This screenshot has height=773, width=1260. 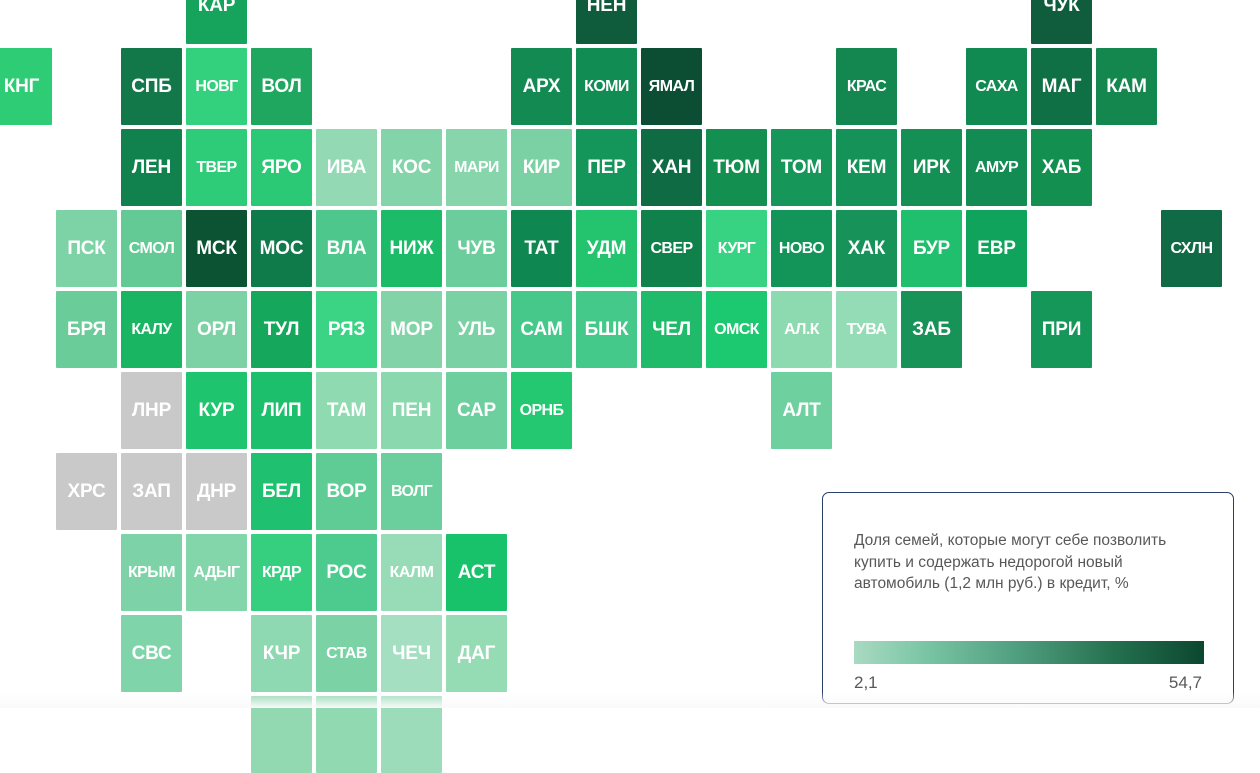 What do you see at coordinates (931, 329) in the screenshot?
I see `region-tile-ЗАБ: ЗАБ` at bounding box center [931, 329].